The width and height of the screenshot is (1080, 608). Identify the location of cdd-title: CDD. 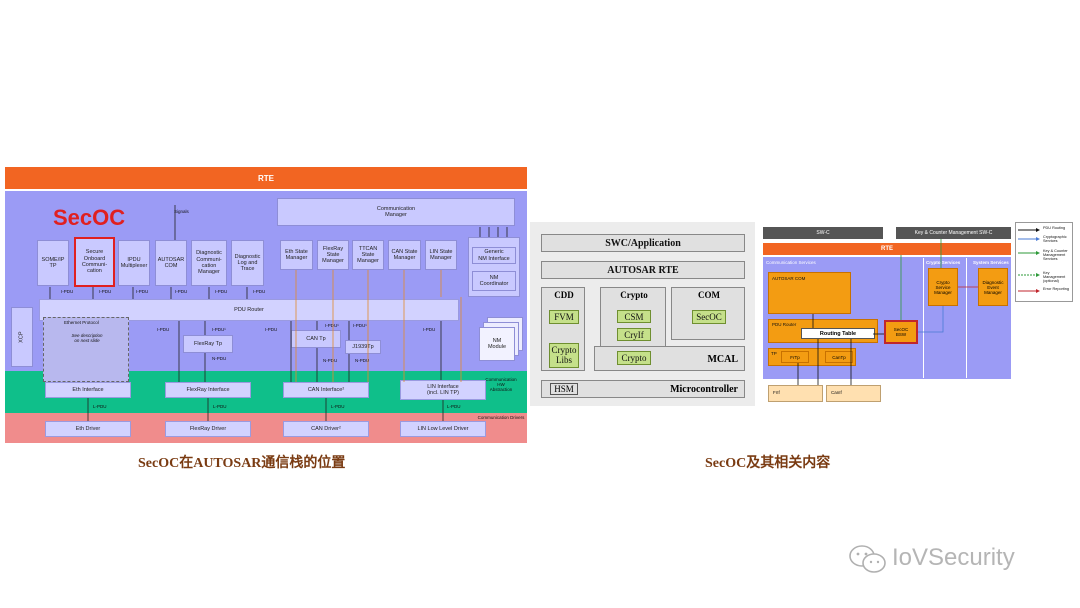
(564, 295).